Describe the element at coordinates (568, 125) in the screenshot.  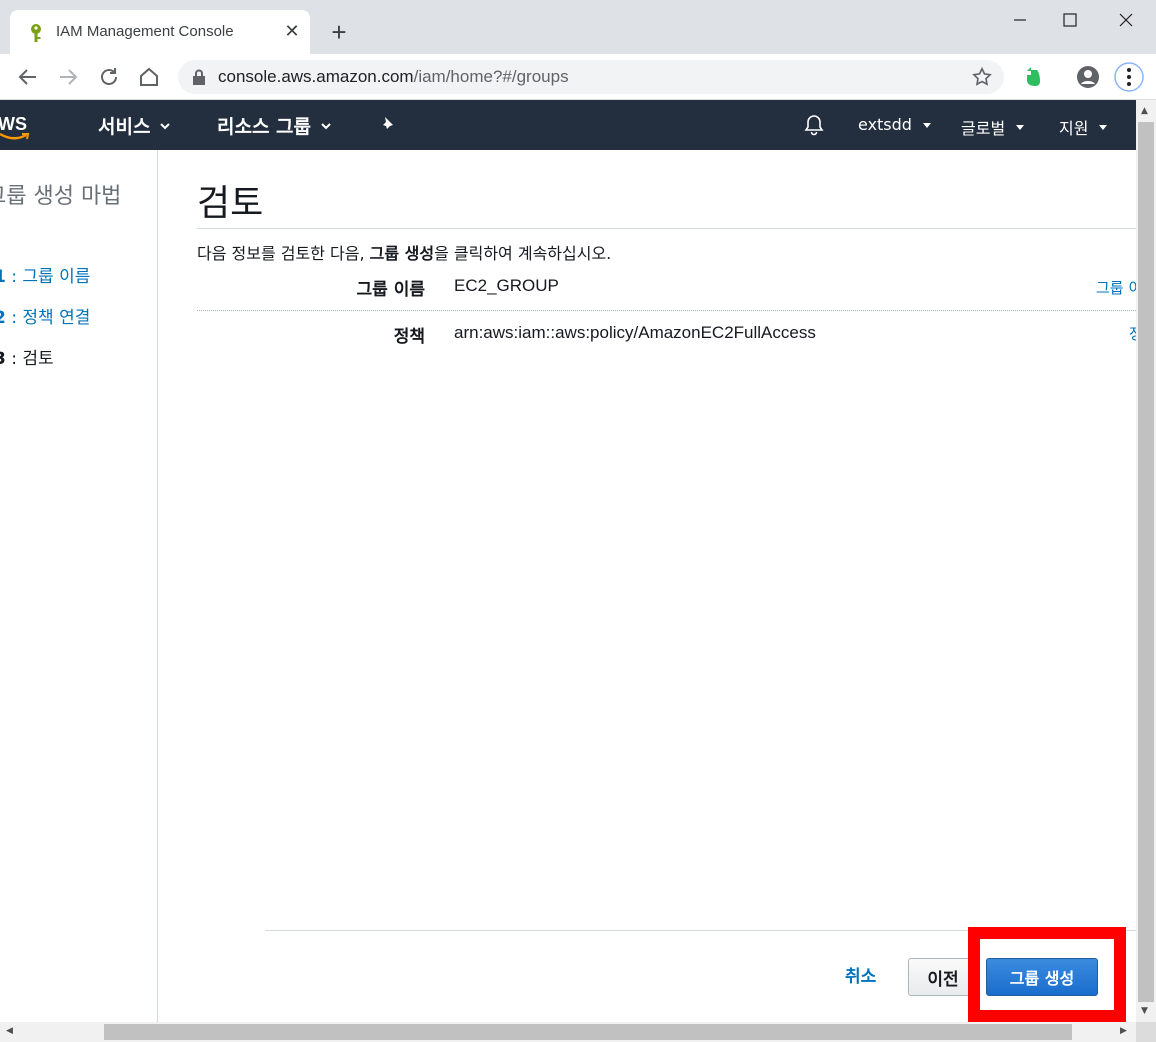
I see `aws-nav-bar: WS 서비스 리소스 그룹 extsdd 글로벌 지원` at that location.